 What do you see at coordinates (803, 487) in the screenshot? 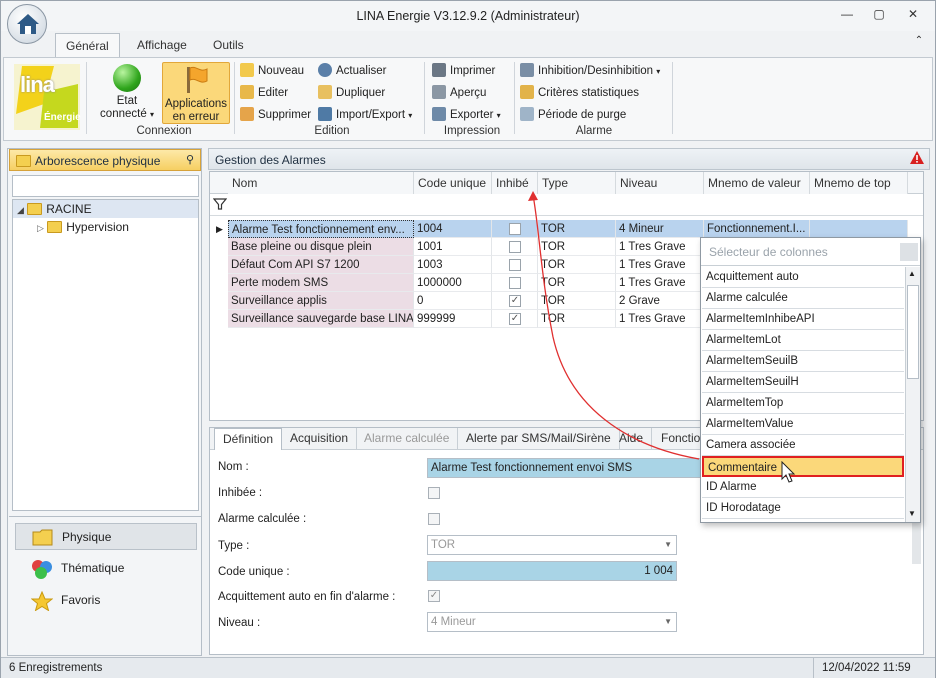
I see `column-item: ID Alarme` at bounding box center [803, 487].